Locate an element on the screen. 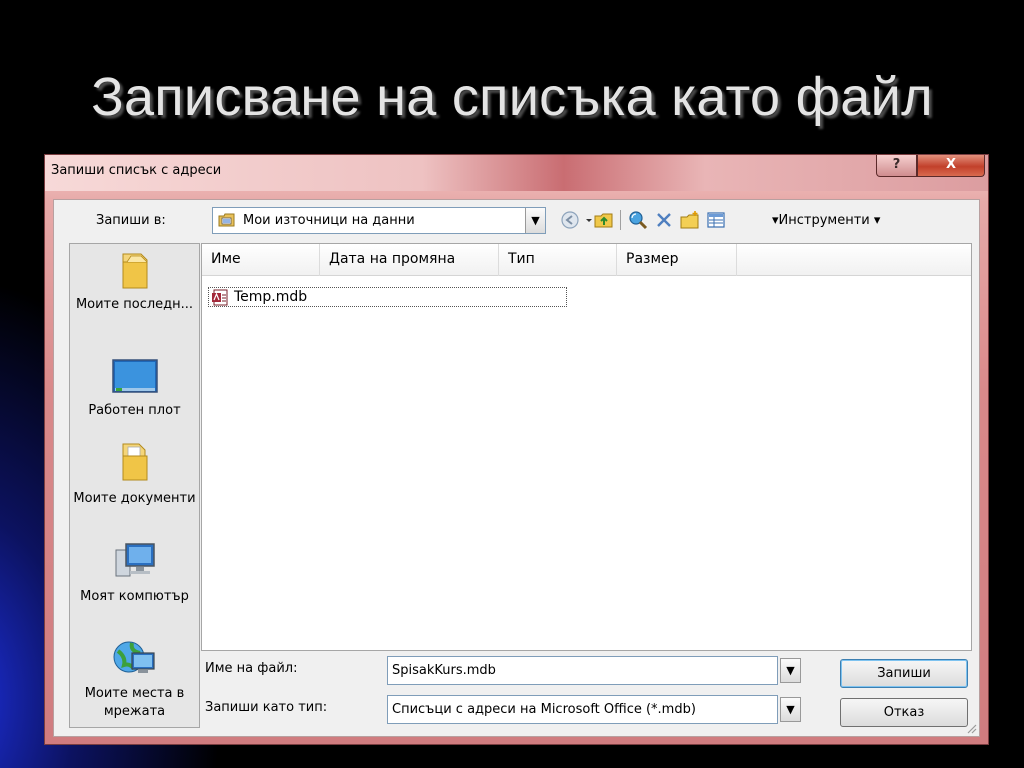 The image size is (1024, 768). data-sources-folder-icon is located at coordinates (226, 220).